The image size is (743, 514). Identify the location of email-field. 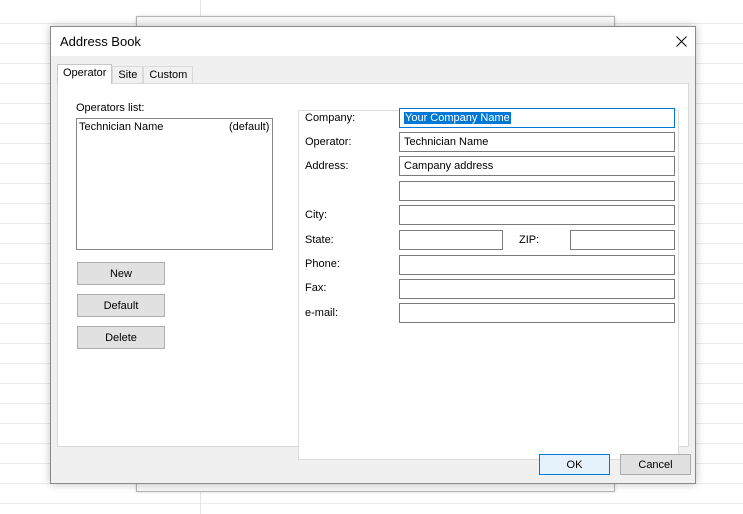
(537, 313).